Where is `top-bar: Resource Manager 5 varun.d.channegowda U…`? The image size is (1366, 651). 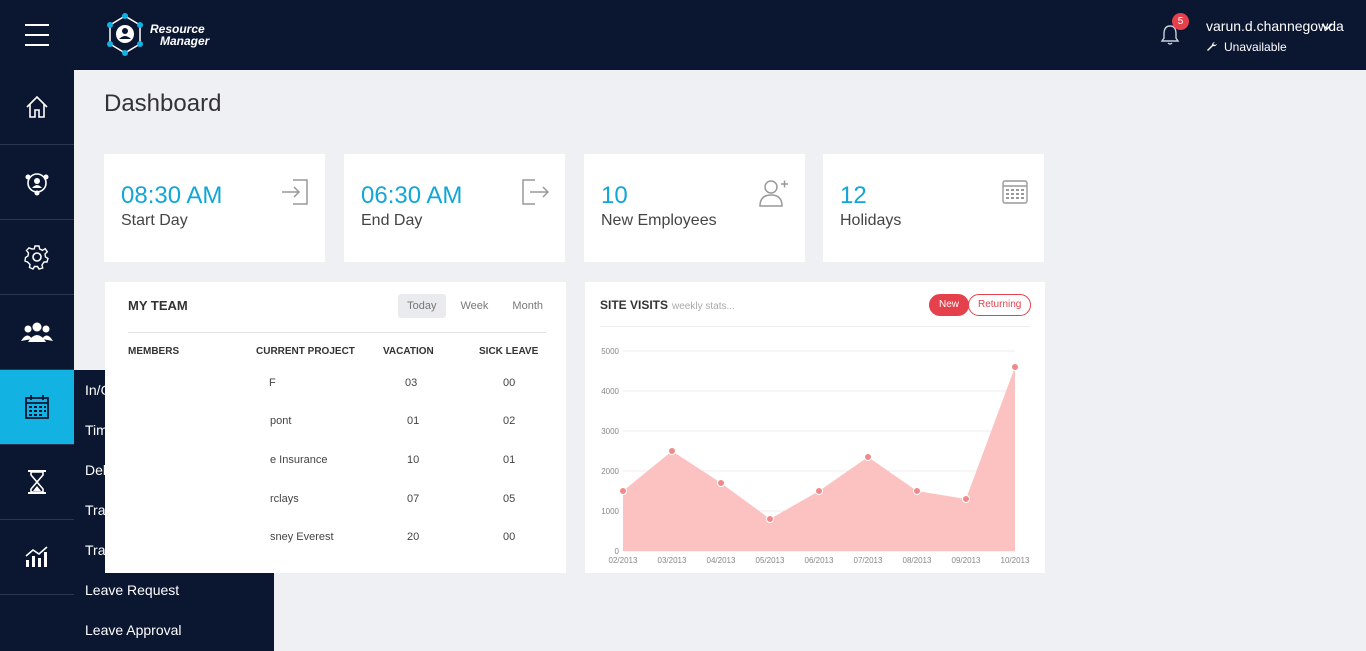
top-bar: Resource Manager 5 varun.d.channegowda U… is located at coordinates (683, 35).